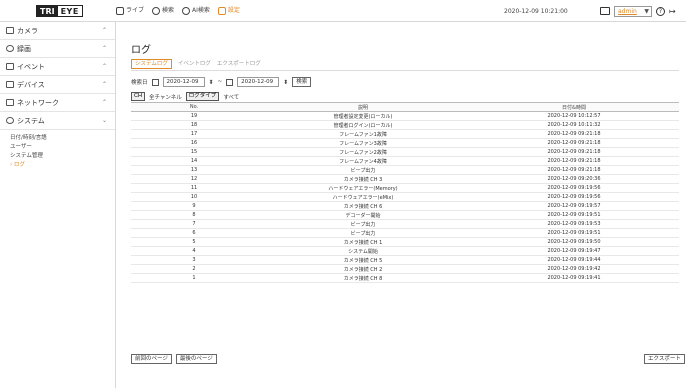  Describe the element at coordinates (574, 215) in the screenshot. I see `cell-datetime: 2020-12-09 09:19:51` at that location.